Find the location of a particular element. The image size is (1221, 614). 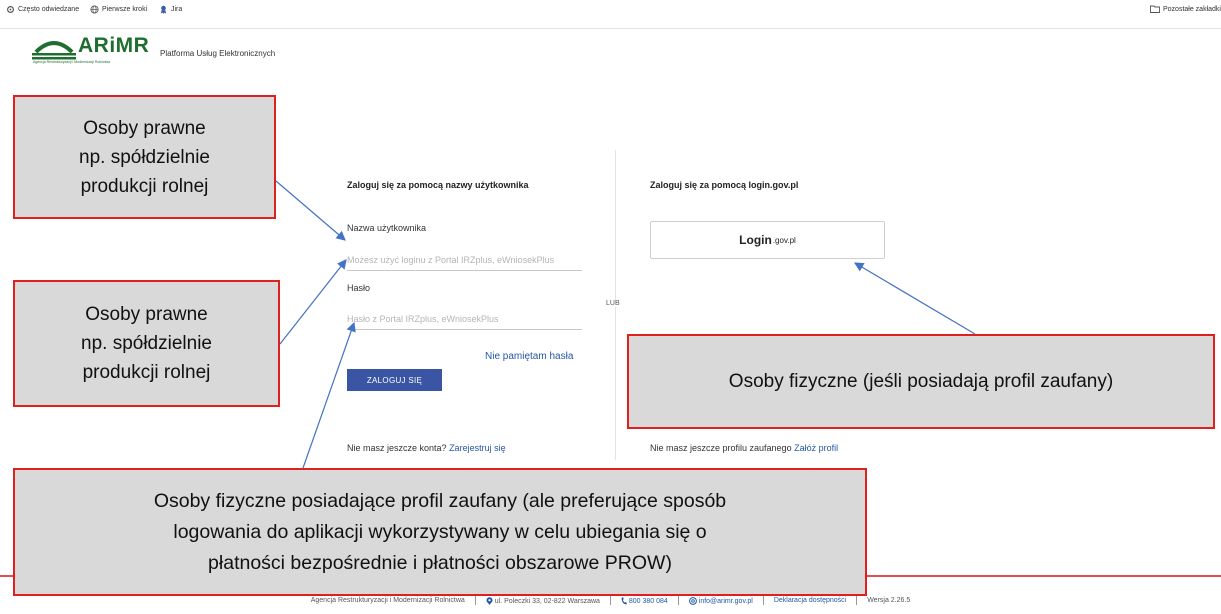

login-gov-button: Login .gov.pl is located at coordinates (767, 240).